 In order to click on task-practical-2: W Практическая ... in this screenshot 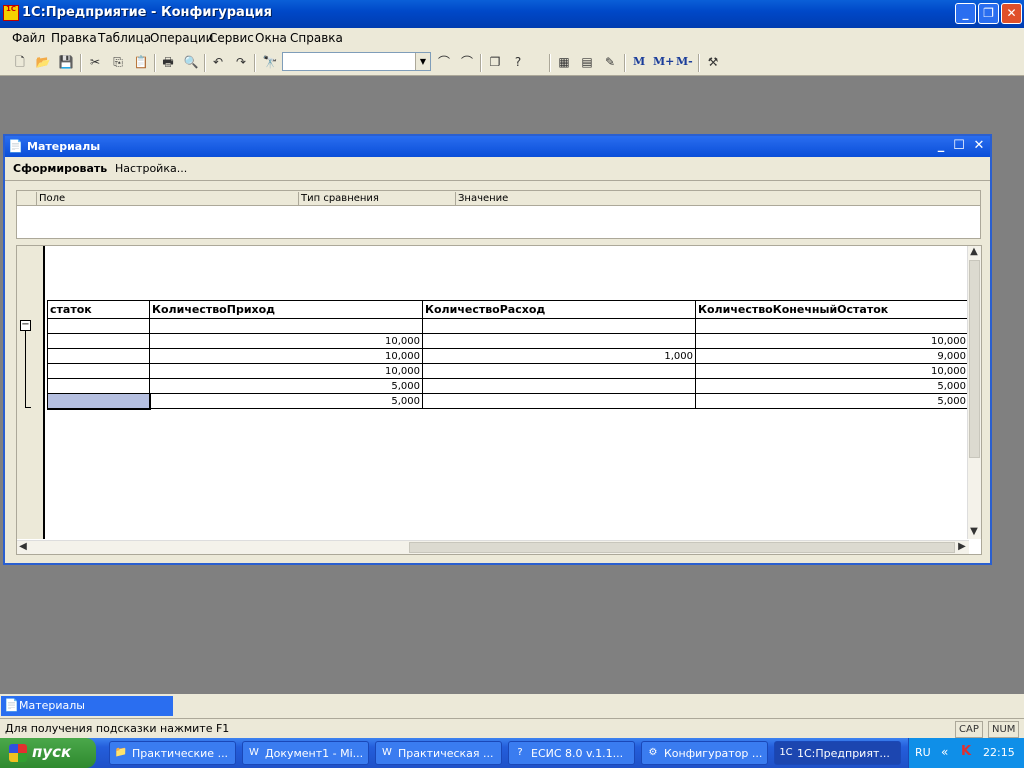, I will do `click(438, 753)`.